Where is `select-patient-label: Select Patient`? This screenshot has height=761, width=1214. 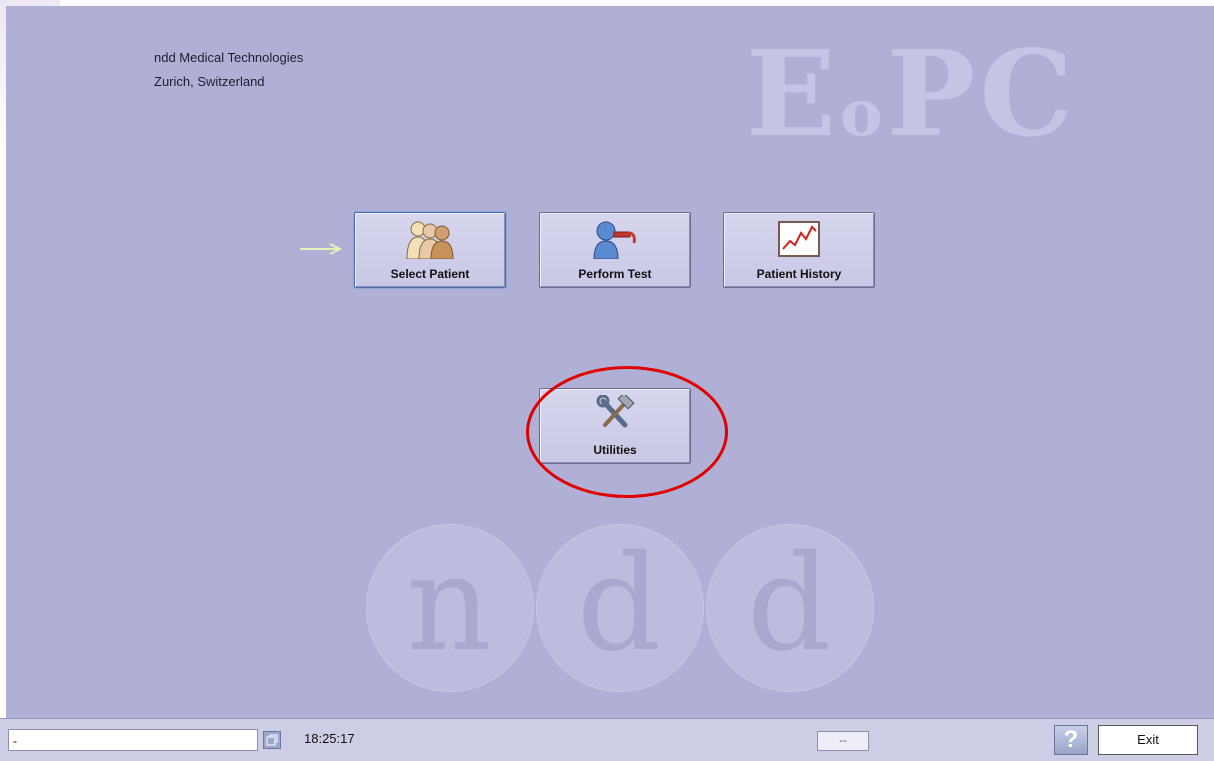 select-patient-label: Select Patient is located at coordinates (430, 274).